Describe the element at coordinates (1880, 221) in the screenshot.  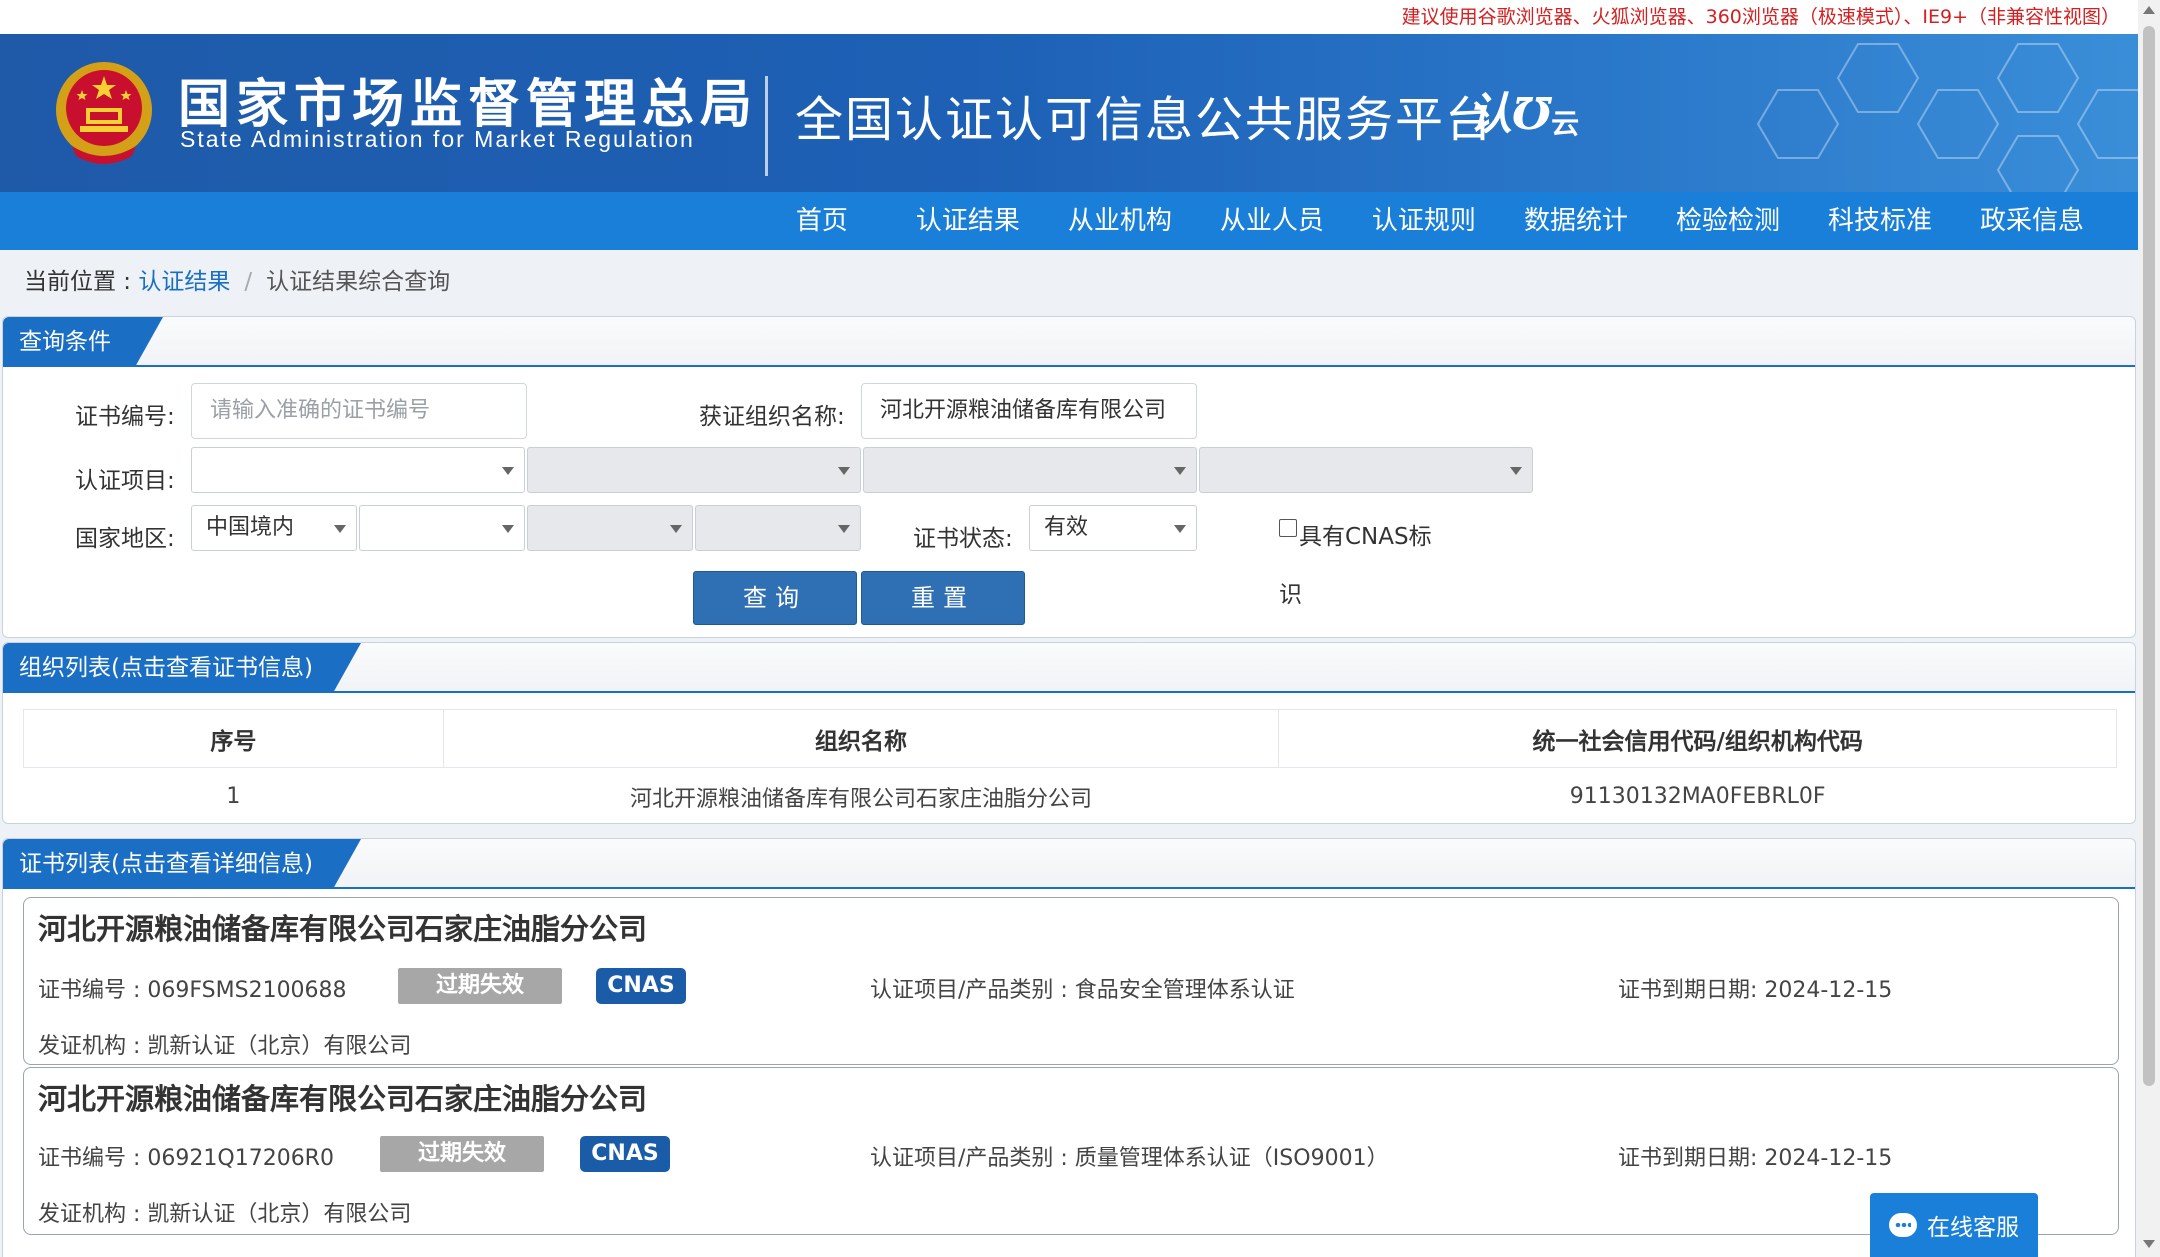
I see `nav-item-standards: 科技标准` at that location.